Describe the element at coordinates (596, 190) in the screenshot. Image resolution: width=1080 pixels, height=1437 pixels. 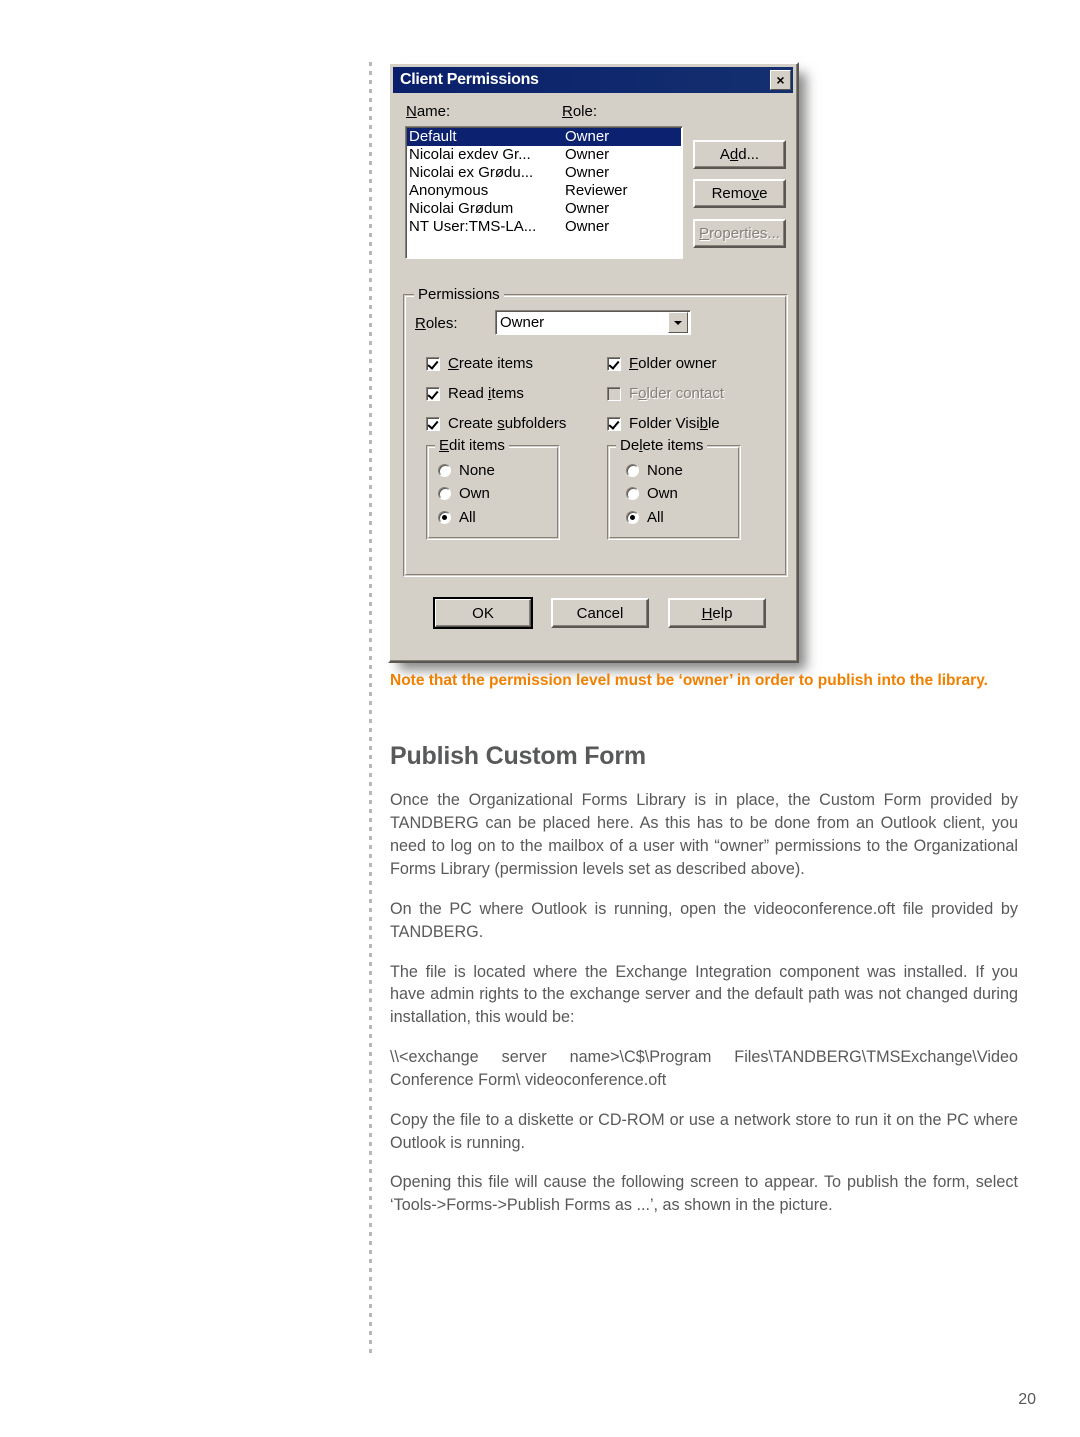
I see `row-role: Reviewer` at that location.